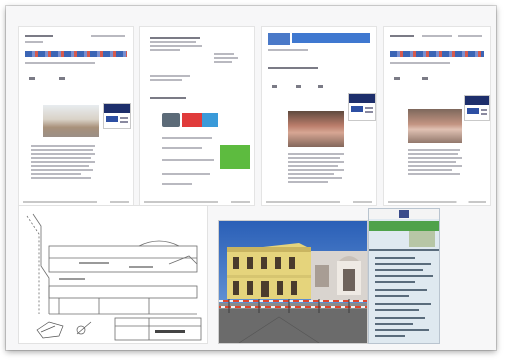 This screenshot has height=363, width=505. Describe the element at coordinates (114, 277) in the screenshot. I see `section-drawing-svg` at that location.